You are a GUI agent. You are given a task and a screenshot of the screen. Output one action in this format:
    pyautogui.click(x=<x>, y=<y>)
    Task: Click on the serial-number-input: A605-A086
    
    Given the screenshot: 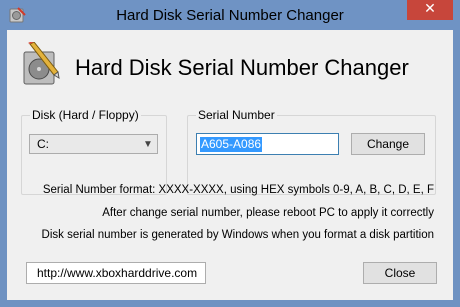 What is the action you would take?
    pyautogui.click(x=267, y=144)
    